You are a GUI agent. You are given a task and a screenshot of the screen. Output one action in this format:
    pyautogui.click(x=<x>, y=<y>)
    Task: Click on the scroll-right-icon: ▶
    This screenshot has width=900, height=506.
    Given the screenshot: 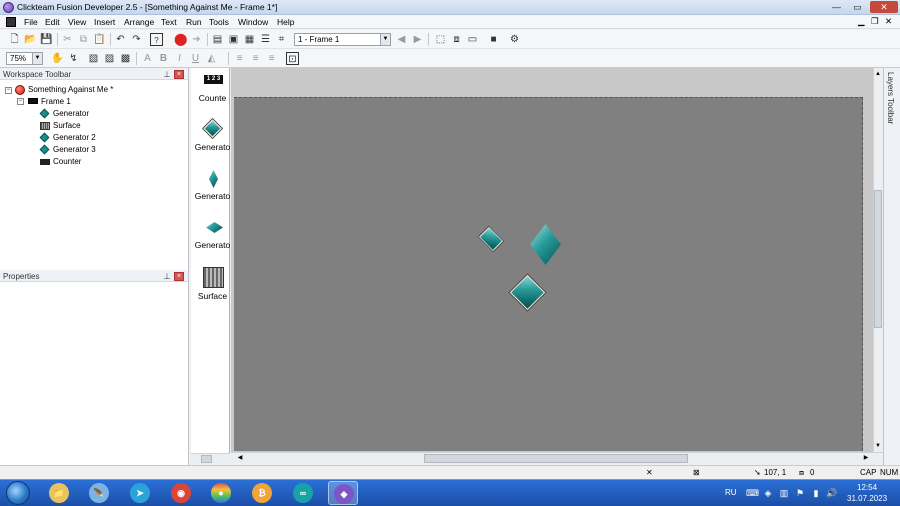 What is the action you would take?
    pyautogui.click(x=866, y=458)
    